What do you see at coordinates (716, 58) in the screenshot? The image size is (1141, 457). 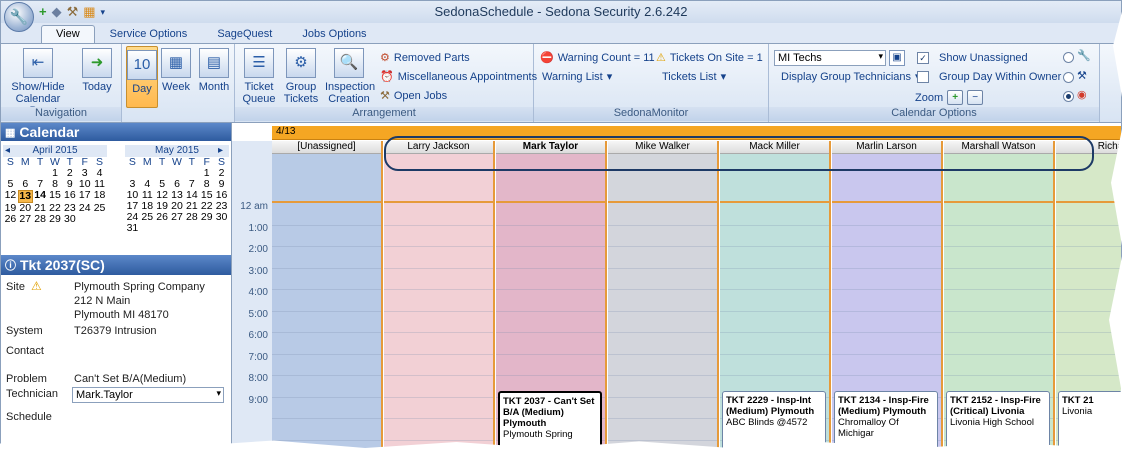 I see `tickets-on-site-label: Tickets On Site = 1` at bounding box center [716, 58].